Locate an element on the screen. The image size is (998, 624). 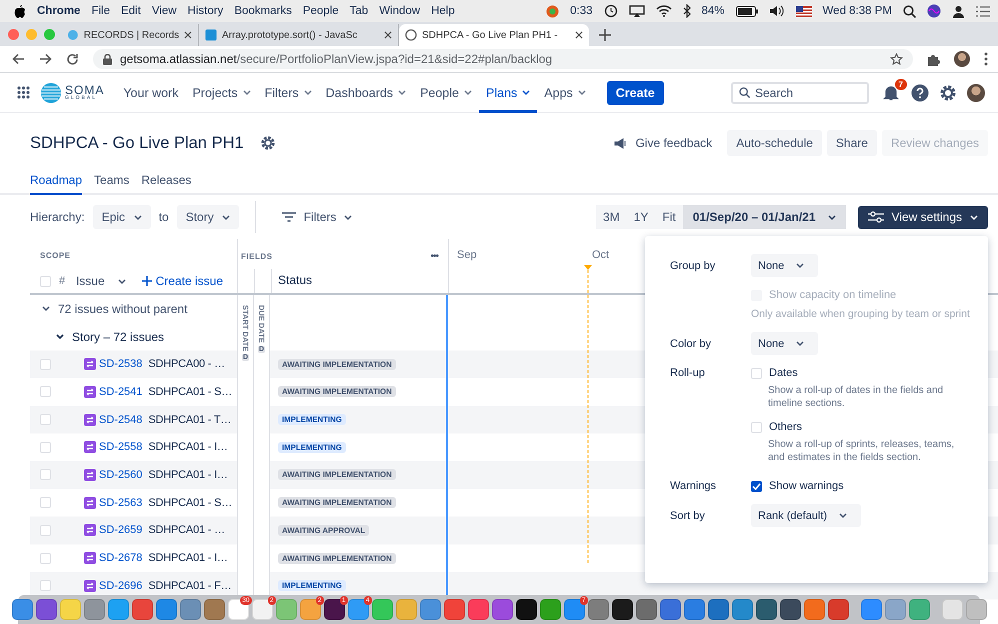
clock-text: Wed 8:38 PM is located at coordinates (857, 11).